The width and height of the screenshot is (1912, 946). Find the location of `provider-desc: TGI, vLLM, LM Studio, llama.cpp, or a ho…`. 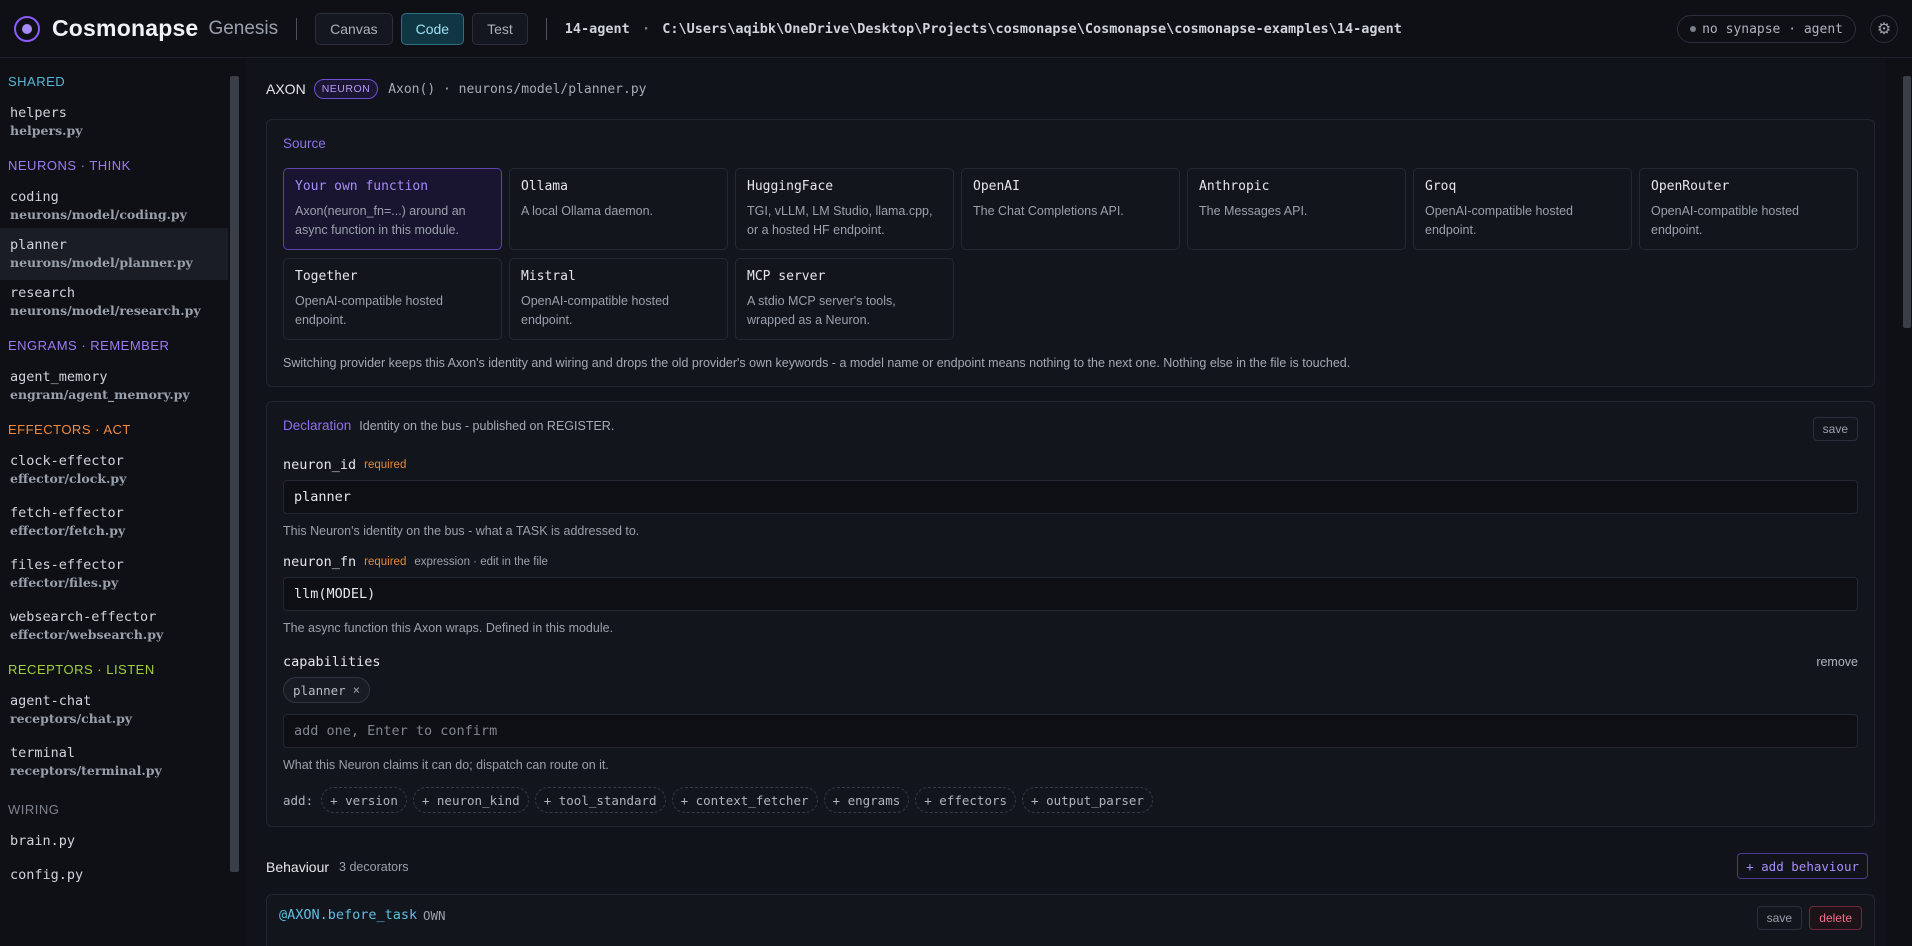

provider-desc: TGI, vLLM, LM Studio, llama.cpp, or a ho… is located at coordinates (840, 220).